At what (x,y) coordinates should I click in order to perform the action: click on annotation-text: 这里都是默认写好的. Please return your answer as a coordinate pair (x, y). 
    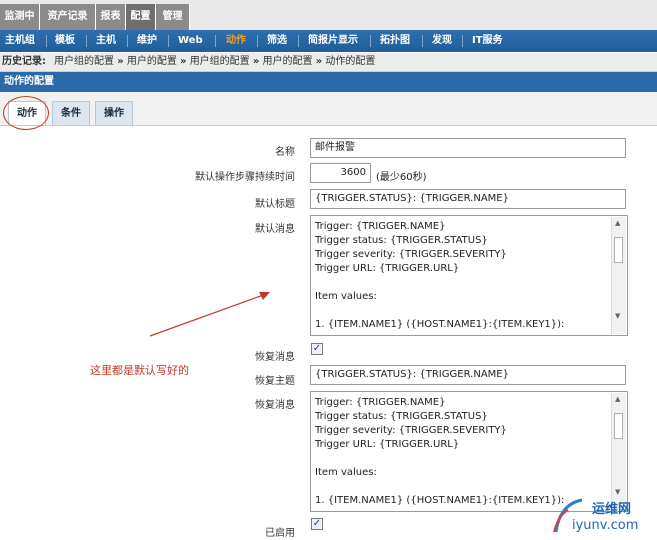
    Looking at the image, I should click on (139, 370).